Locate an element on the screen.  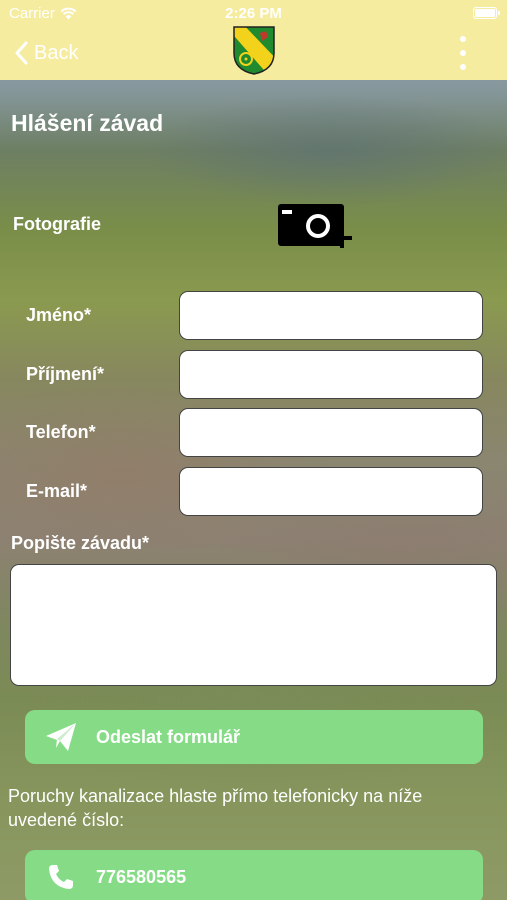
email-field is located at coordinates (331, 491).